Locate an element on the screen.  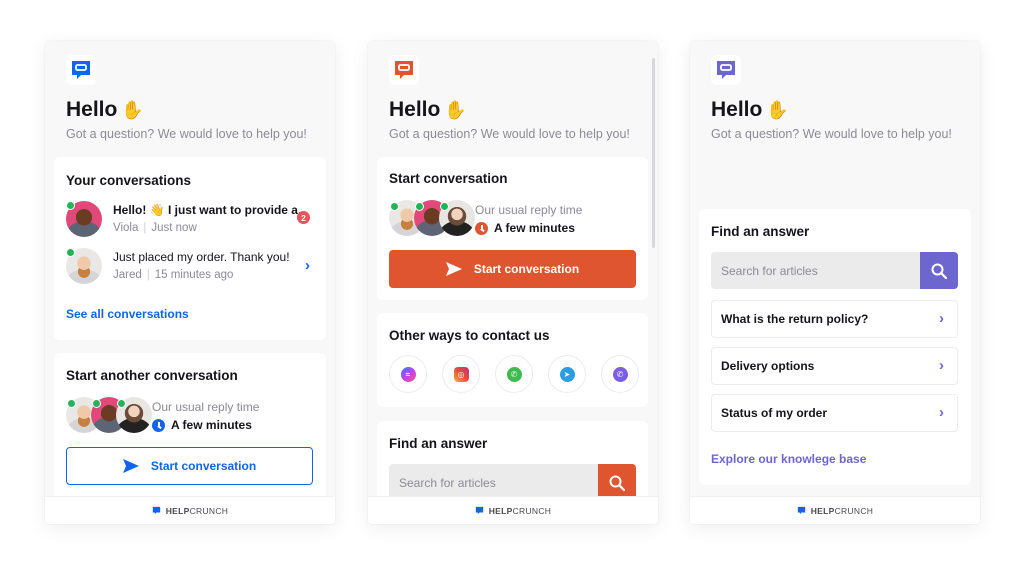
telegram-button: ➤ is located at coordinates (567, 374).